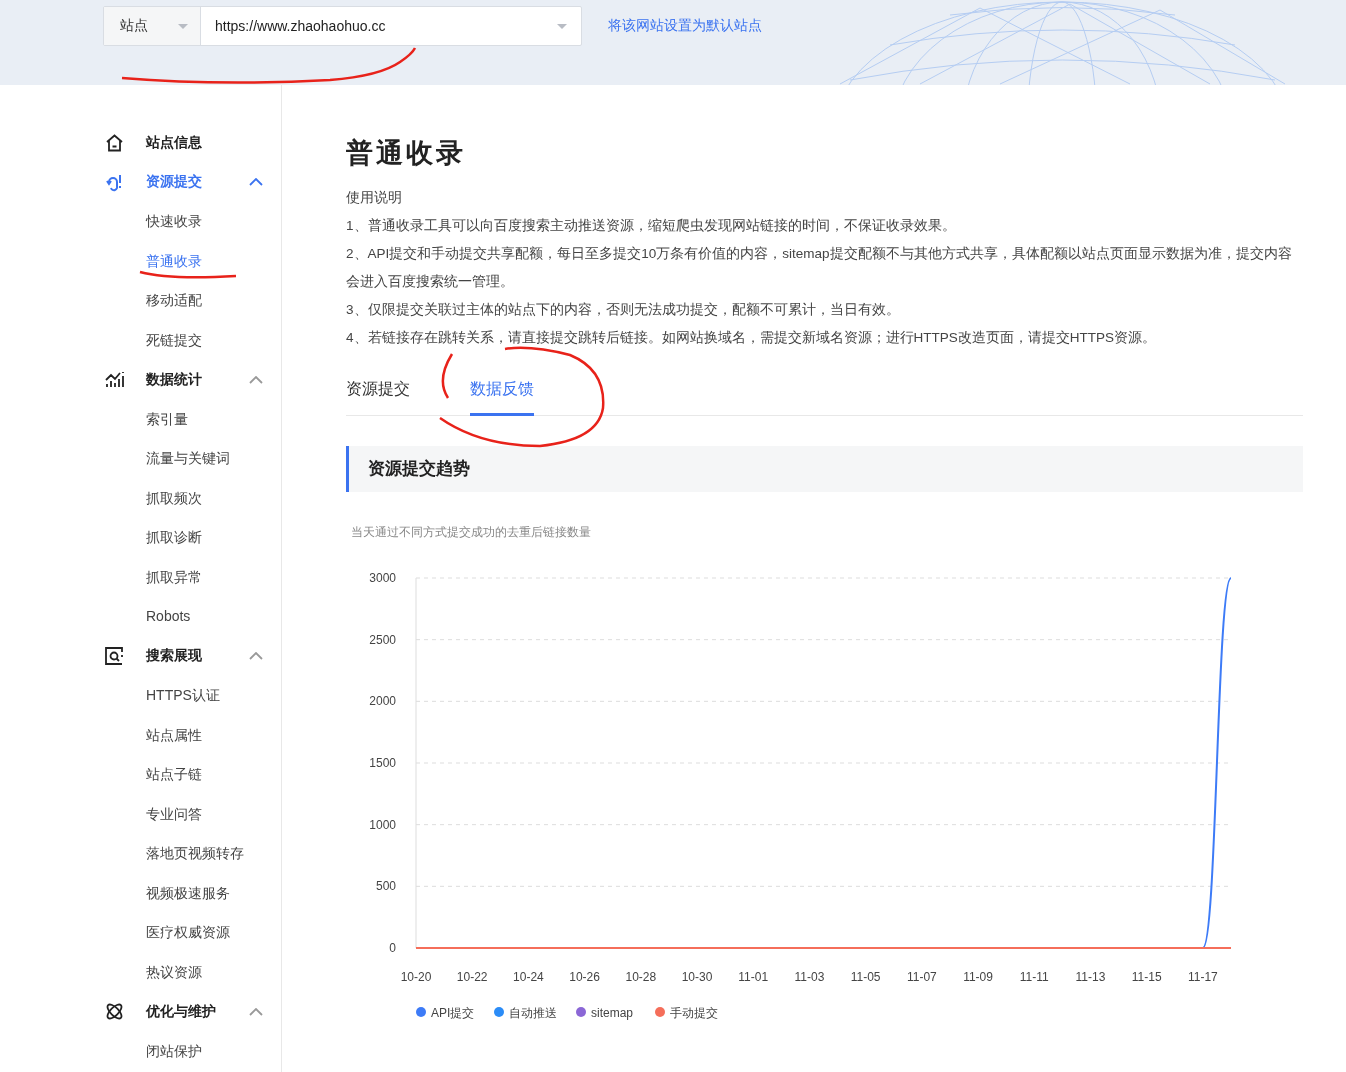  I want to click on x-tick-label: 10-22, so click(472, 977).